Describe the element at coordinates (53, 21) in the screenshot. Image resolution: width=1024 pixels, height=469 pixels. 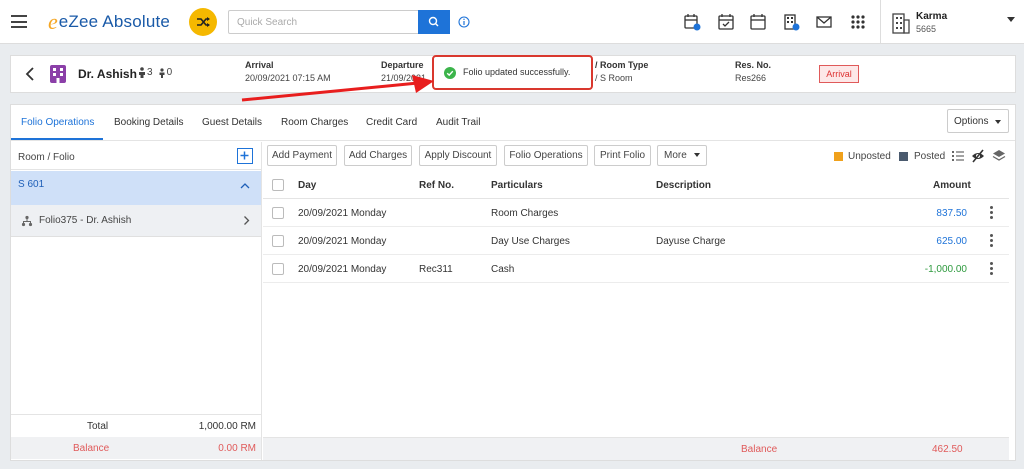
I see `logo-mark: e` at that location.